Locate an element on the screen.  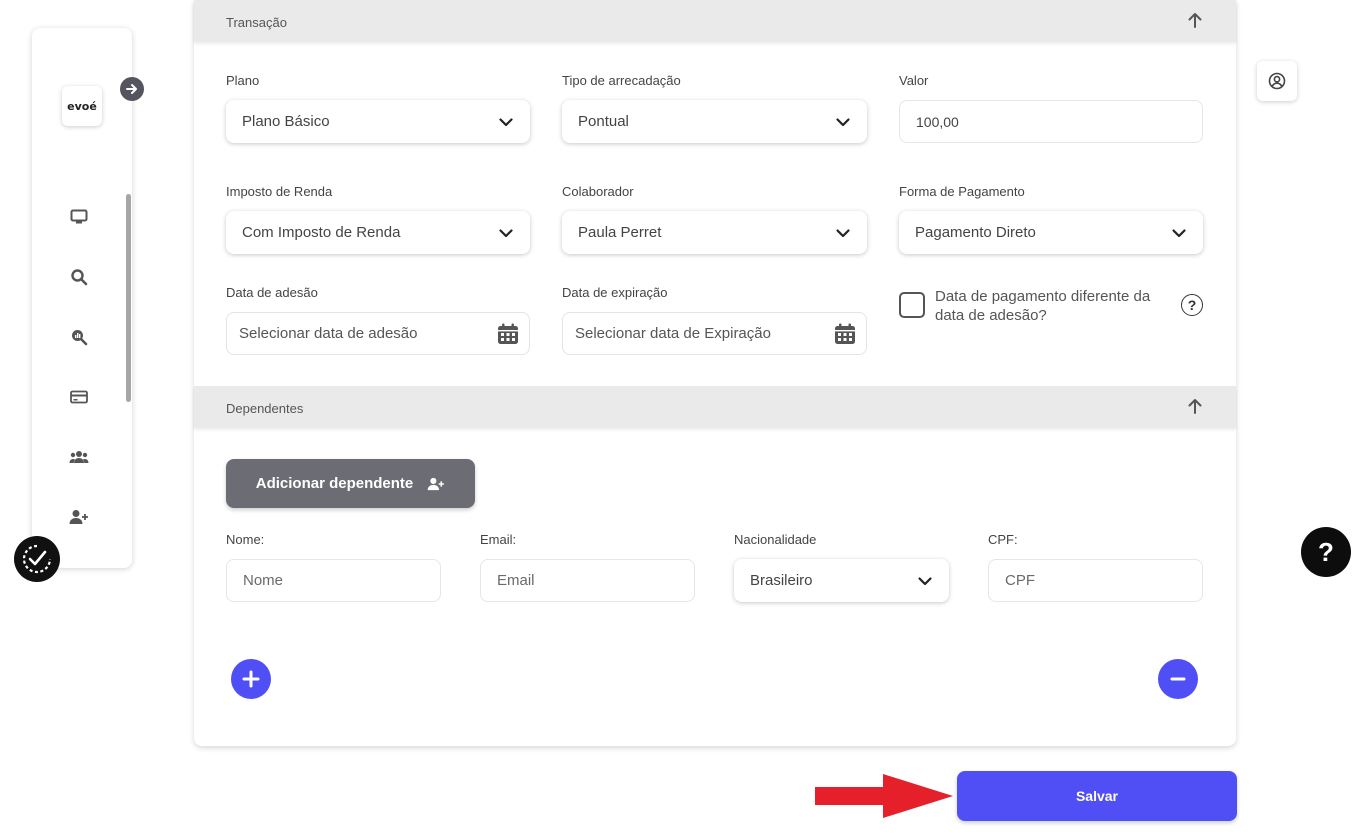
nacionalidade-select: Brasileiro is located at coordinates (841, 580).